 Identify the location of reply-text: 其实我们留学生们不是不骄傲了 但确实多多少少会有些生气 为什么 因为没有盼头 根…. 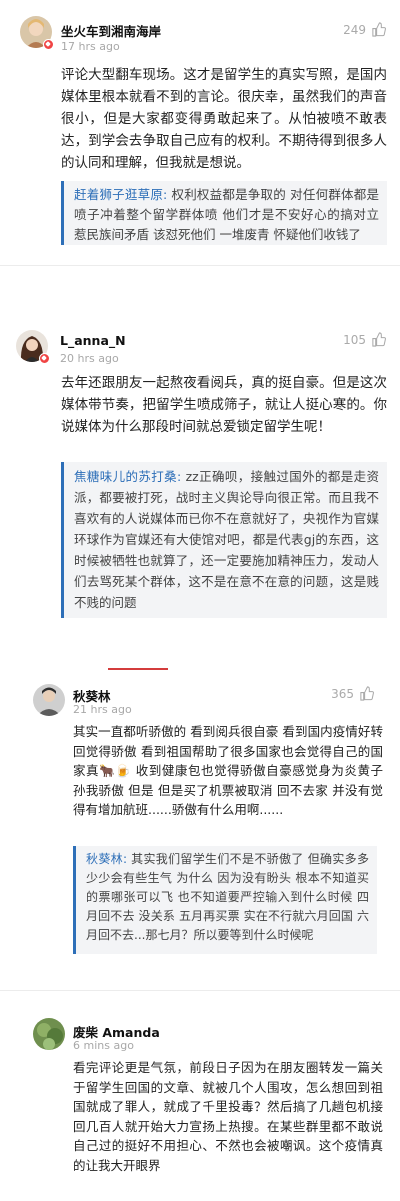
(227, 897).